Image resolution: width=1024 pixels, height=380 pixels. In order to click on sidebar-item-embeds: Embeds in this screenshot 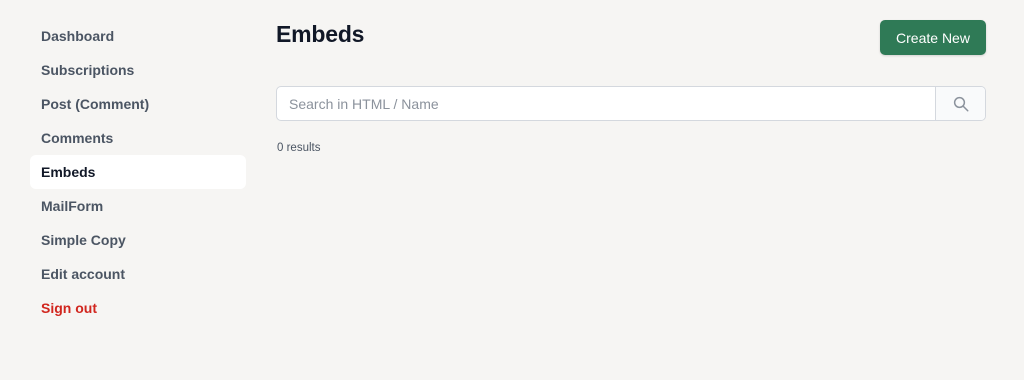, I will do `click(138, 172)`.